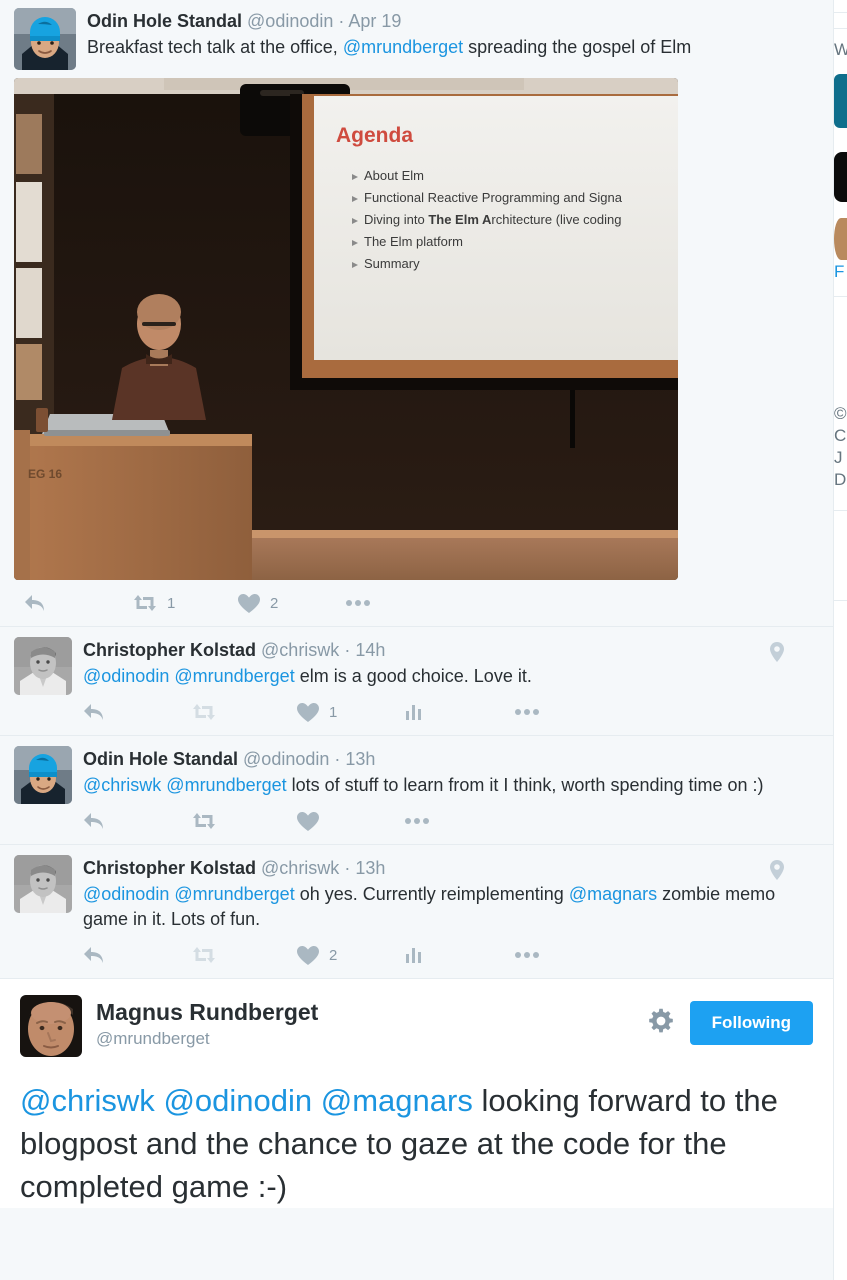 This screenshot has width=847, height=1280. Describe the element at coordinates (751, 1023) in the screenshot. I see `following-button: Following` at that location.